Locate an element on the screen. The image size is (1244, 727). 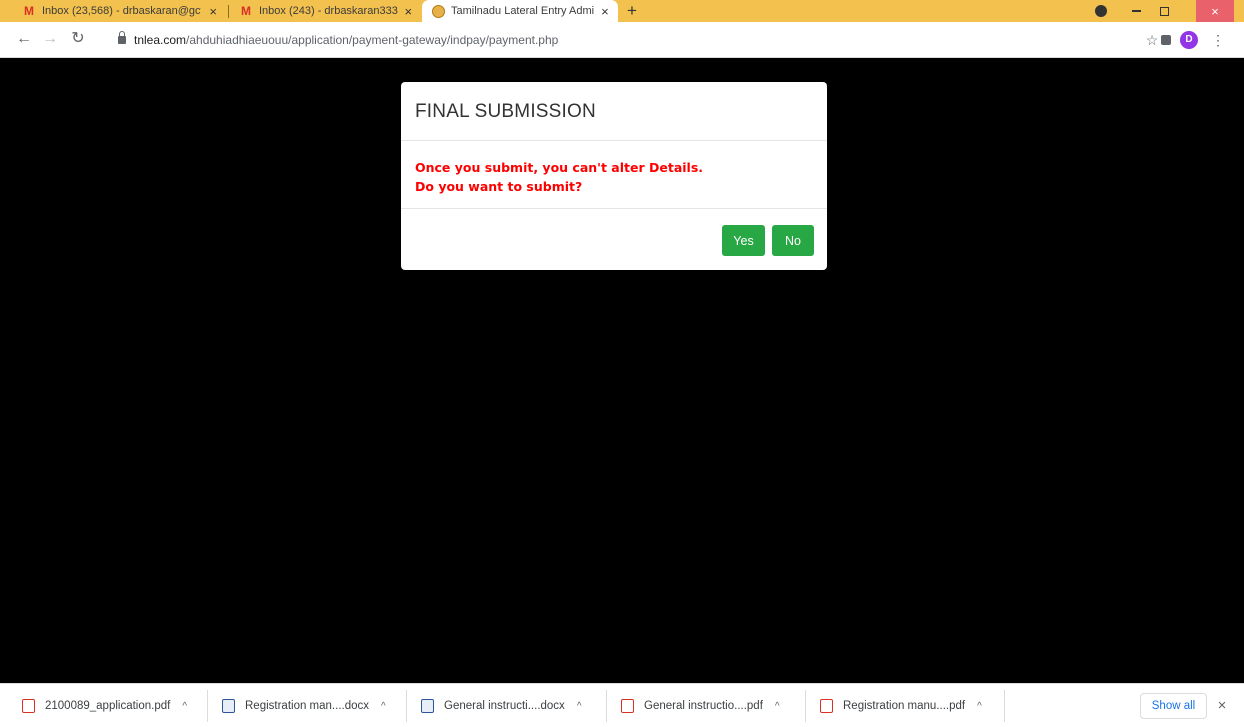
download-filename: General instructi....docx is located at coordinates (504, 706).